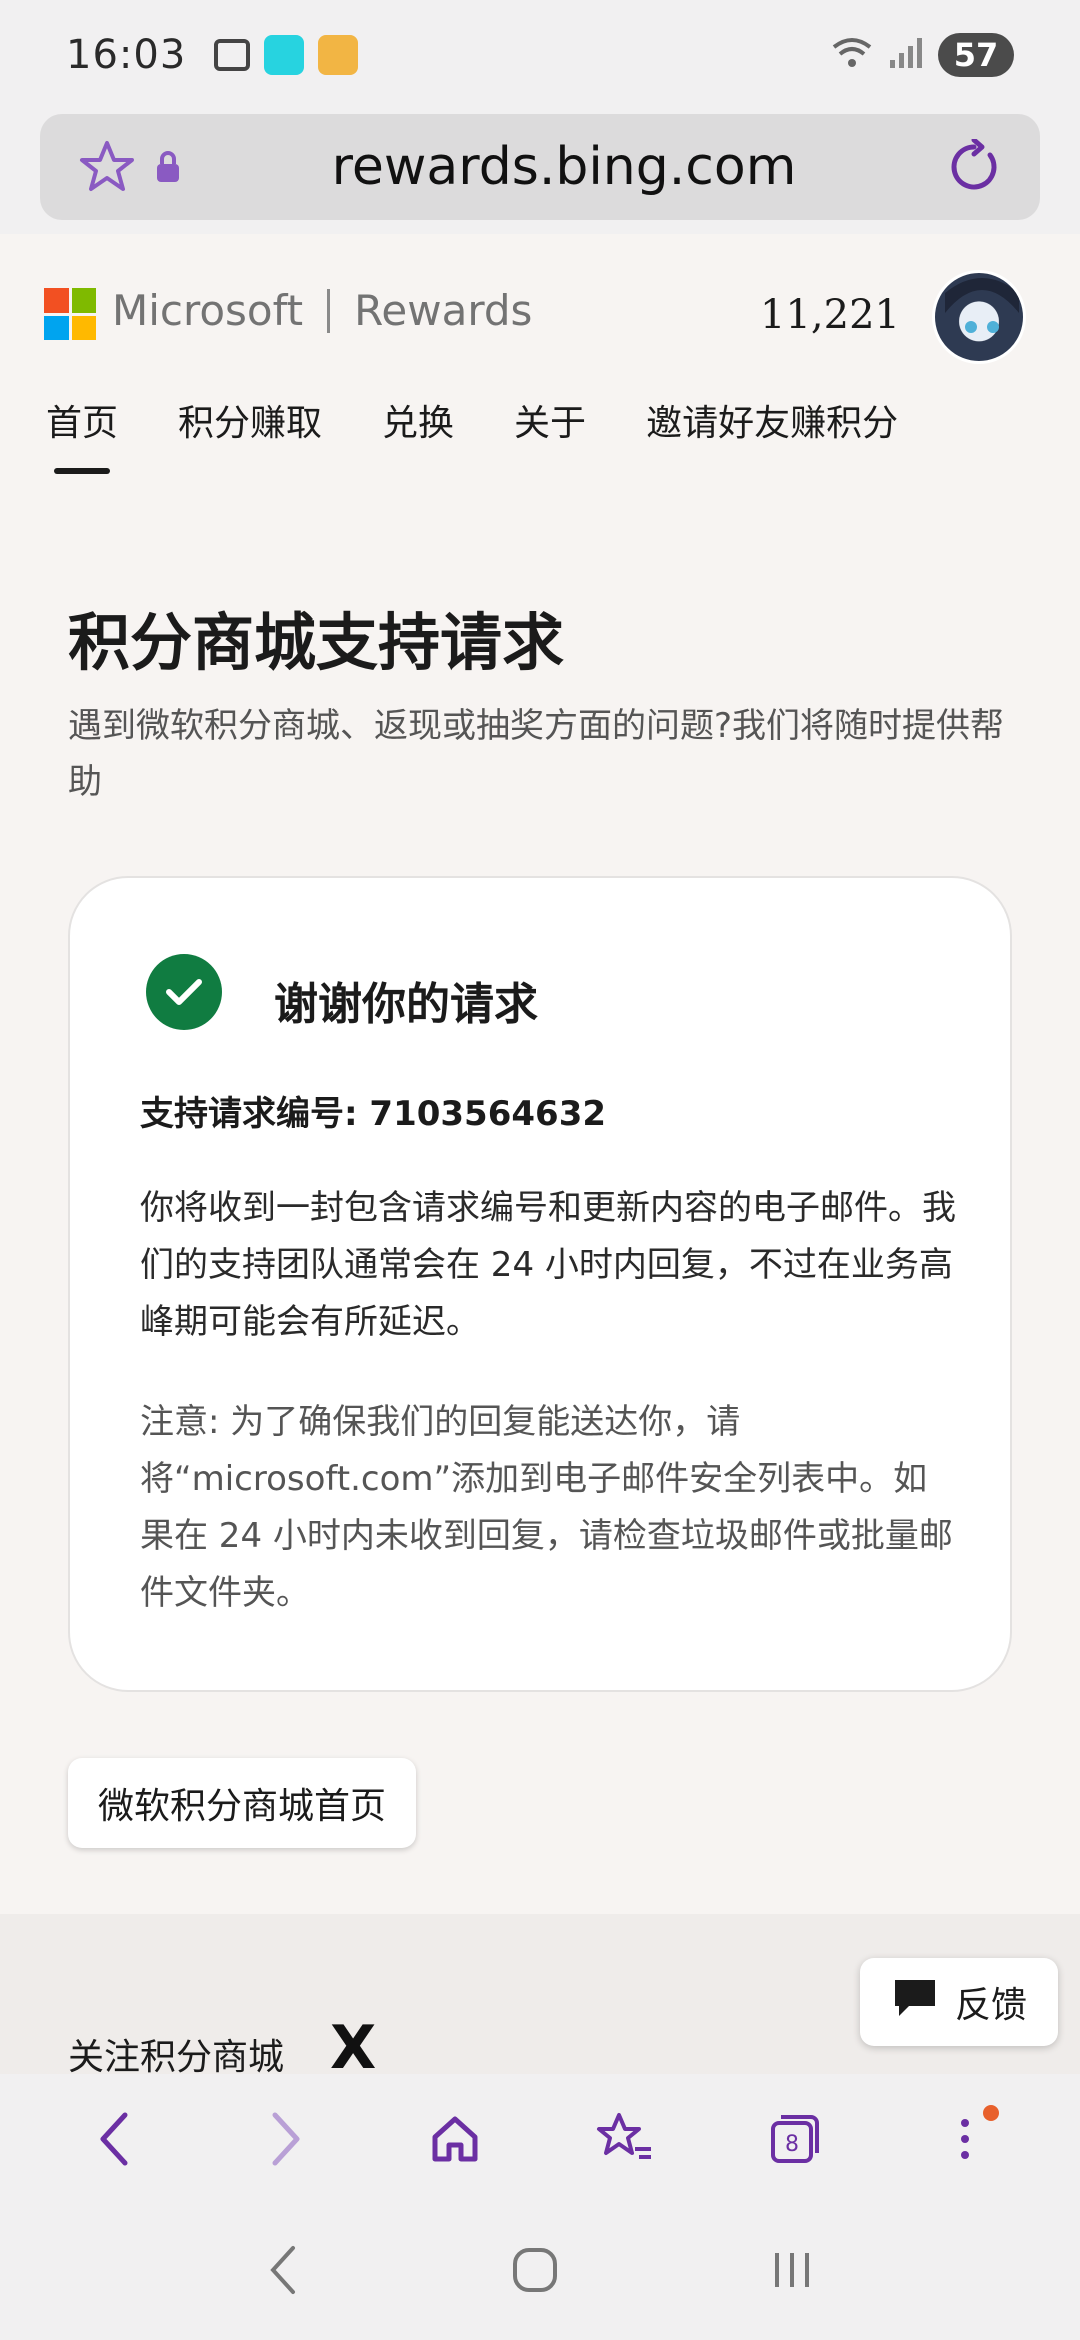  Describe the element at coordinates (472, 434) in the screenshot. I see `main-nav: 首页 积分赚取 兑换 关于 邀请好友赚积分` at that location.